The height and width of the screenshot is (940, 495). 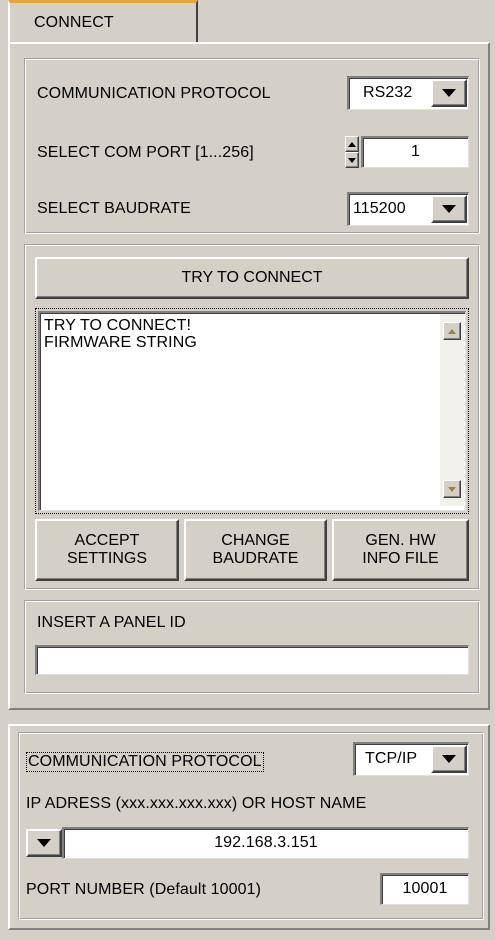 What do you see at coordinates (144, 889) in the screenshot?
I see `port-number-label: PORT NUMBER (Default 10001)` at bounding box center [144, 889].